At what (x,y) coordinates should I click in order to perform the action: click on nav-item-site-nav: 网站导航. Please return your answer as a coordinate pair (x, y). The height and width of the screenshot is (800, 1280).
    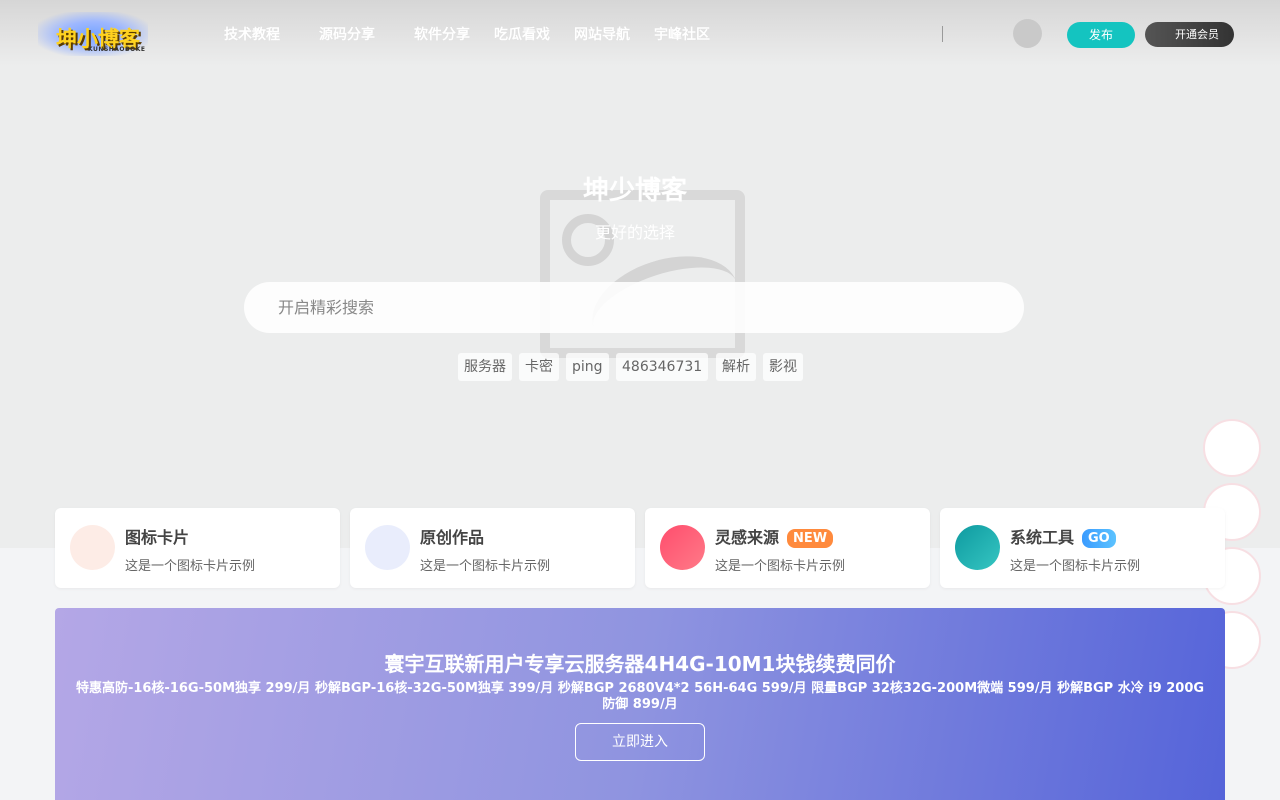
    Looking at the image, I should click on (602, 34).